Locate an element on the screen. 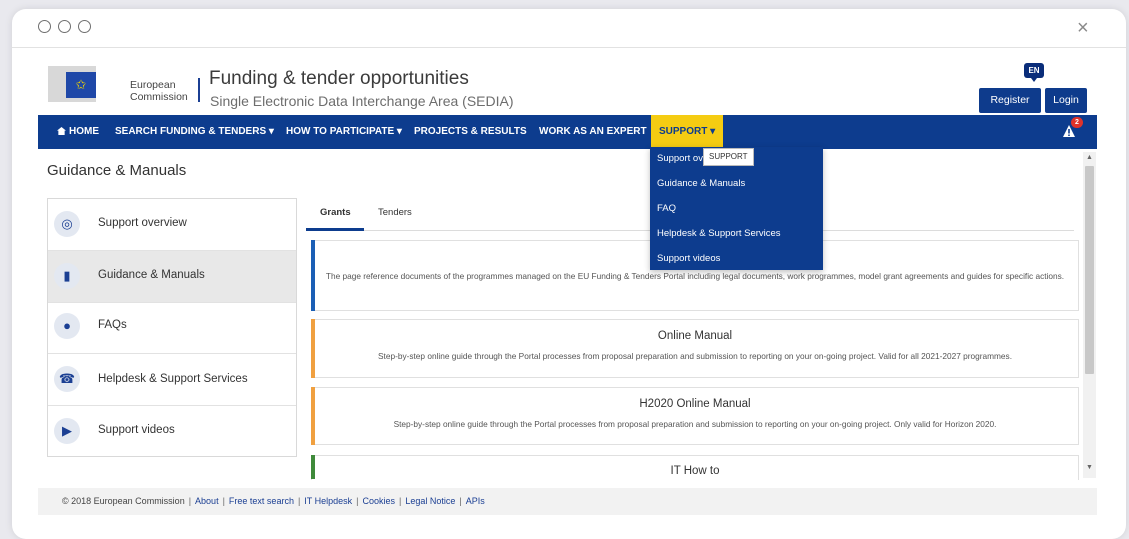  nav-home: HOME is located at coordinates (78, 132).